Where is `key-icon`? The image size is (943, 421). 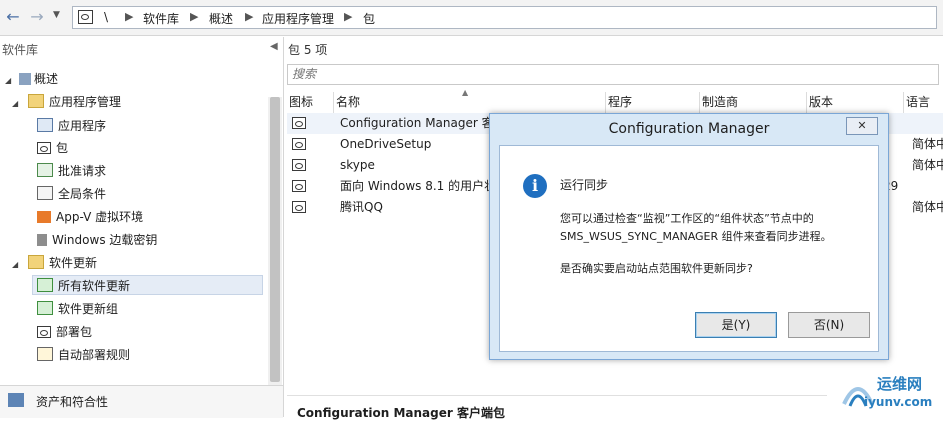 key-icon is located at coordinates (42, 240).